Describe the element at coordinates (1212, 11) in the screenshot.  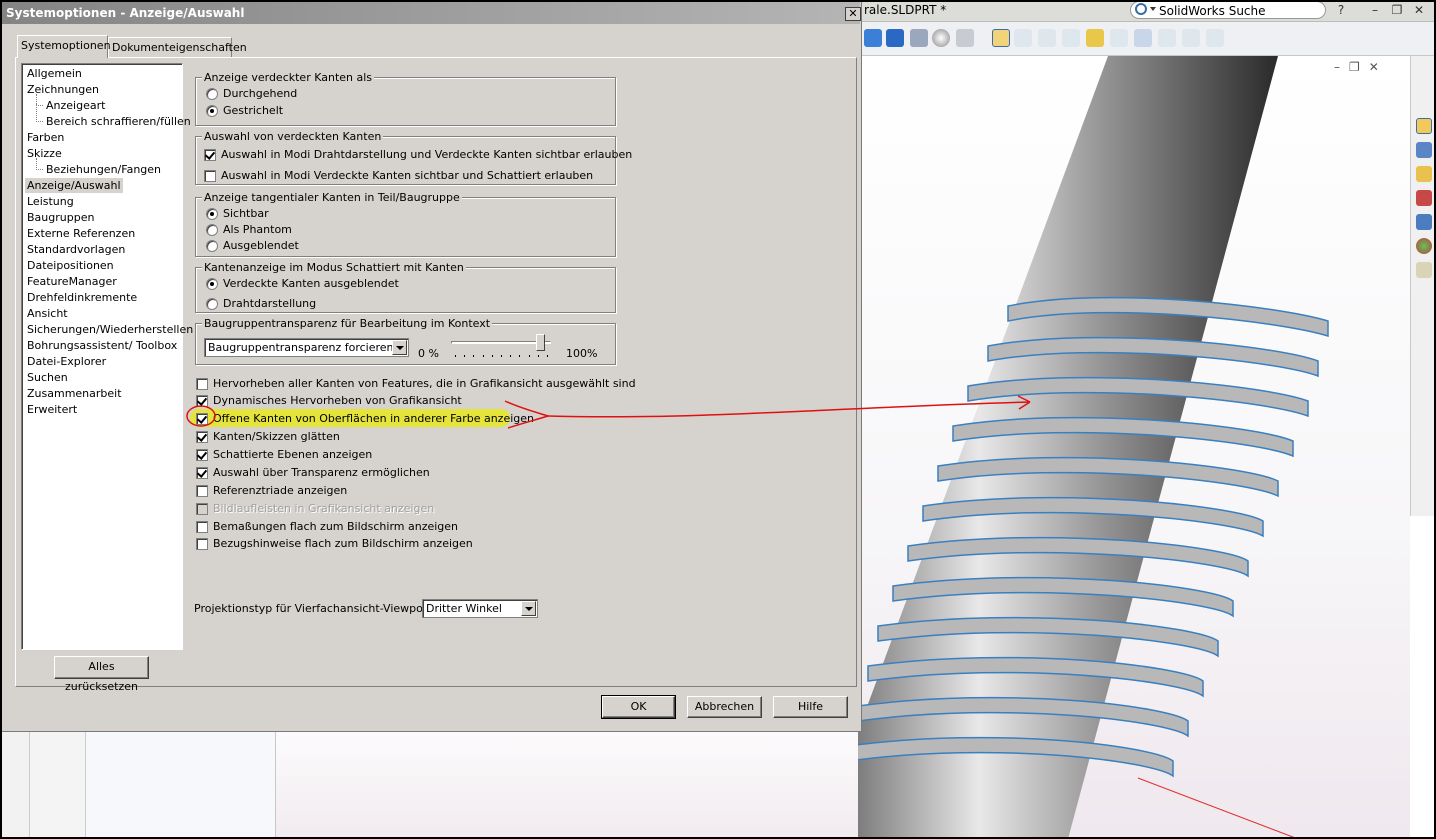
I see `search-label: SolidWorks Suche` at that location.